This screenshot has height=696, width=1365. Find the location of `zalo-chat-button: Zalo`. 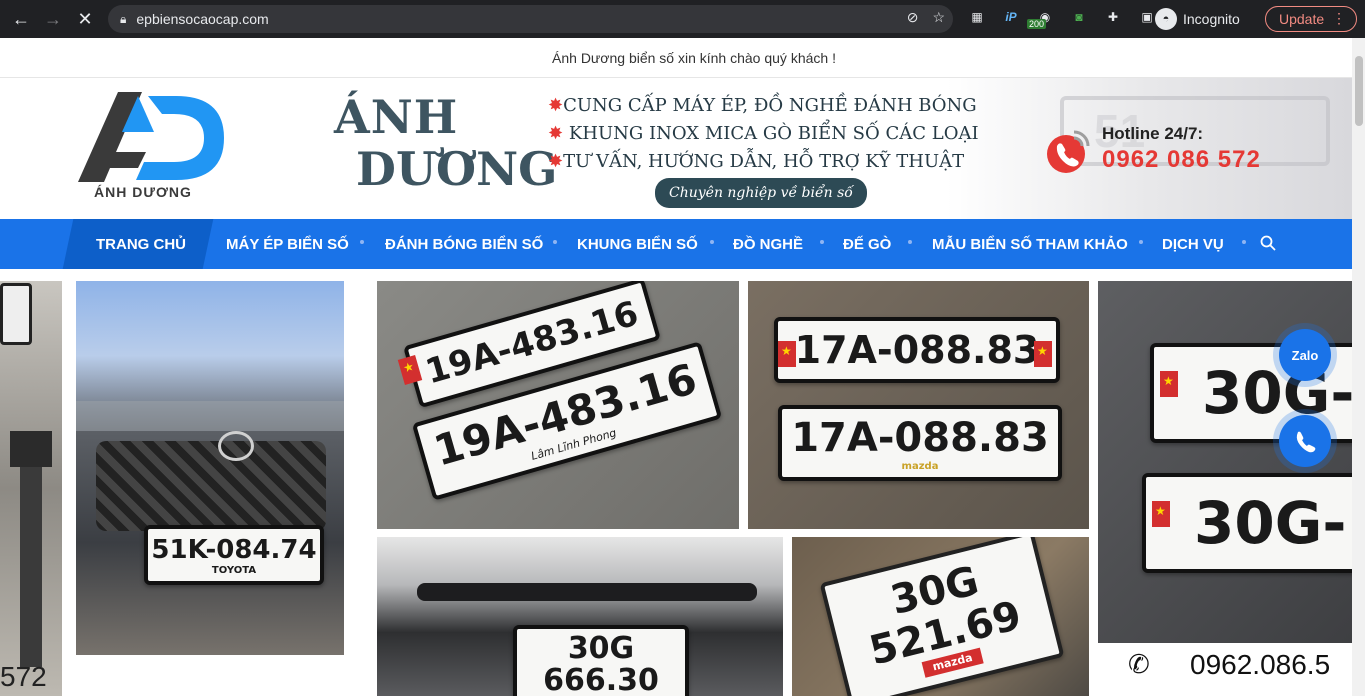

zalo-chat-button: Zalo is located at coordinates (1305, 355).